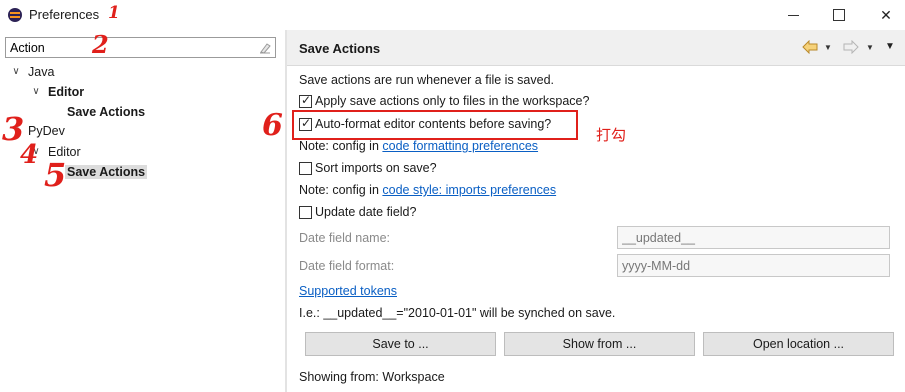 This screenshot has width=905, height=392. What do you see at coordinates (753, 237) in the screenshot?
I see `date-field-name-input` at bounding box center [753, 237].